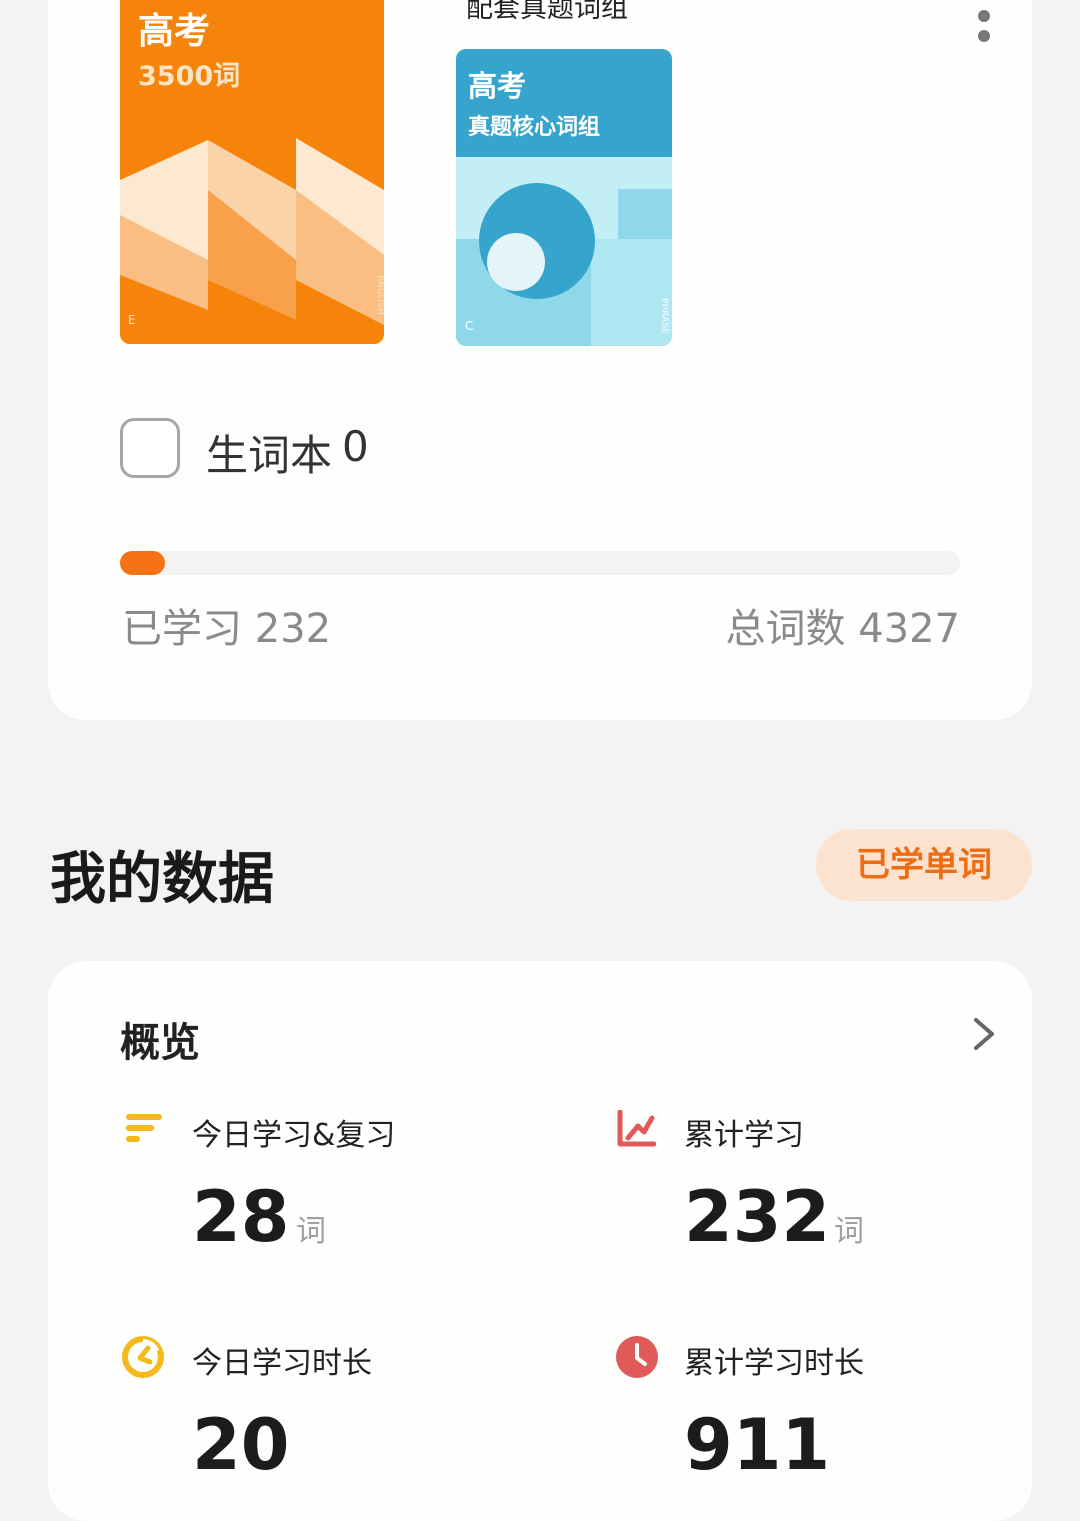 This screenshot has height=1521, width=1080. What do you see at coordinates (469, 326) in the screenshot?
I see `companion-book-letter: C` at bounding box center [469, 326].